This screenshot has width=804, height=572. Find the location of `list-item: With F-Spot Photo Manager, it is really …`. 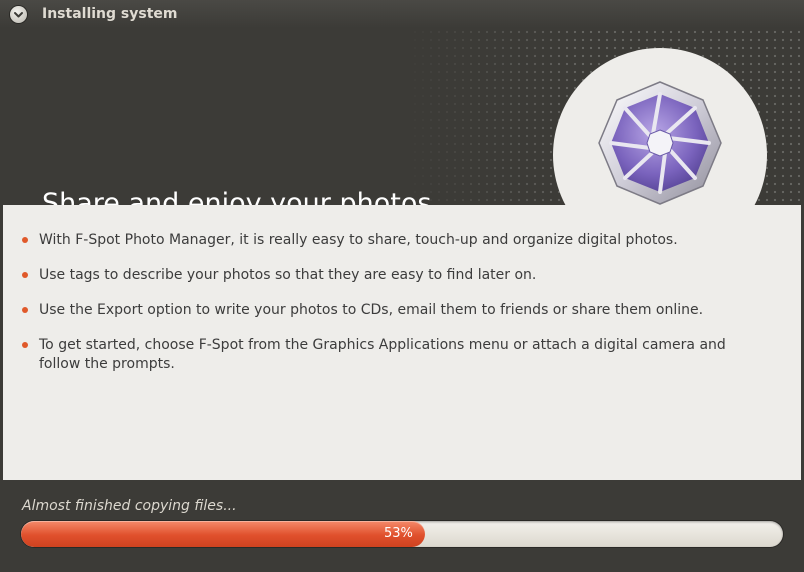

list-item: With F-Spot Photo Manager, it is really … is located at coordinates (391, 240).